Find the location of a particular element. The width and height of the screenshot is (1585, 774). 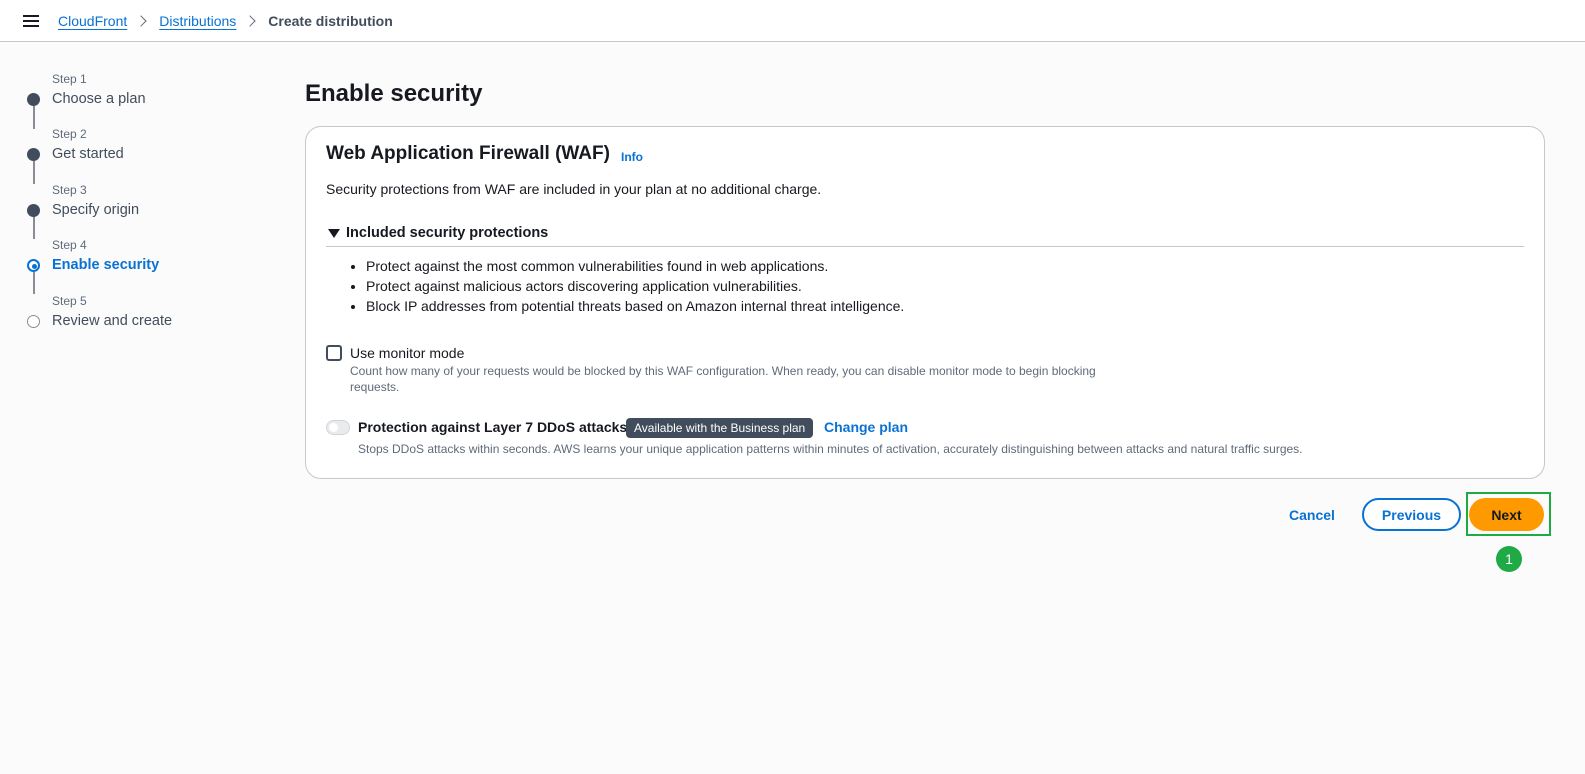

step-item-review-create: Step 5 Review and create is located at coordinates (125, 305).